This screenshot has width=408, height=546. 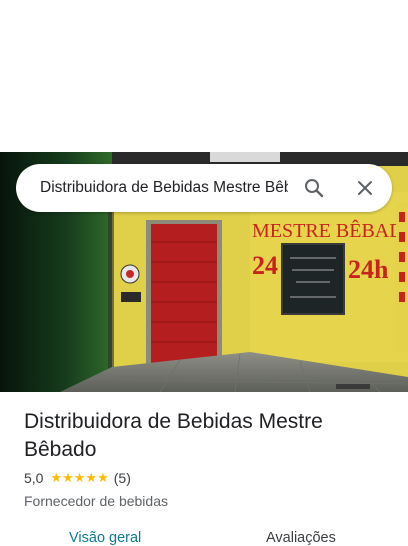 I want to click on review-count: (5), so click(x=122, y=478).